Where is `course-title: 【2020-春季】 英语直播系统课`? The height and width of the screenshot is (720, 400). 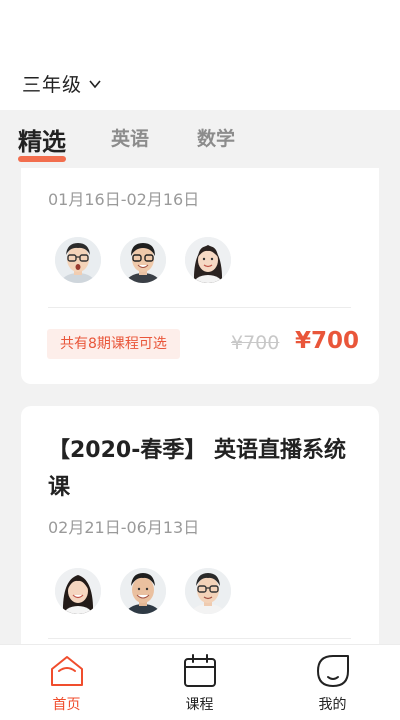
course-title: 【2020-春季】 英语直播系统课 is located at coordinates (197, 469).